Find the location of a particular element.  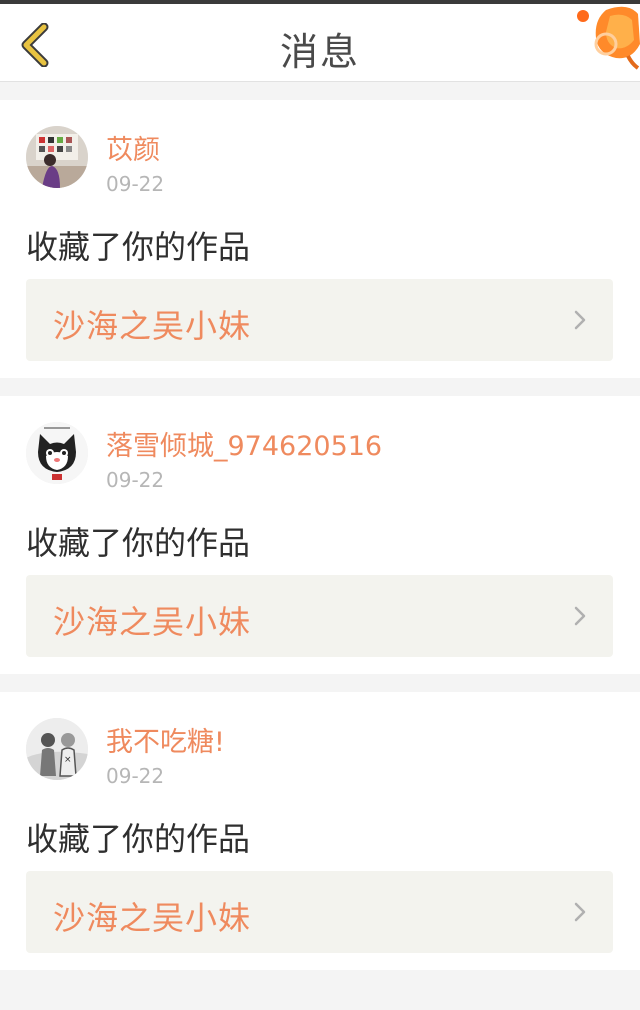

avatar-photo-icon is located at coordinates (57, 157).